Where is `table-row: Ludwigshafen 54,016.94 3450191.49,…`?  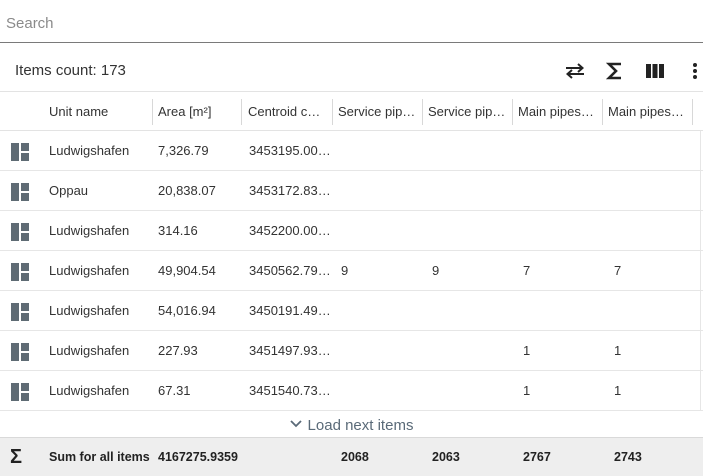
table-row: Ludwigshafen 54,016.94 3450191.49,… is located at coordinates (351, 311).